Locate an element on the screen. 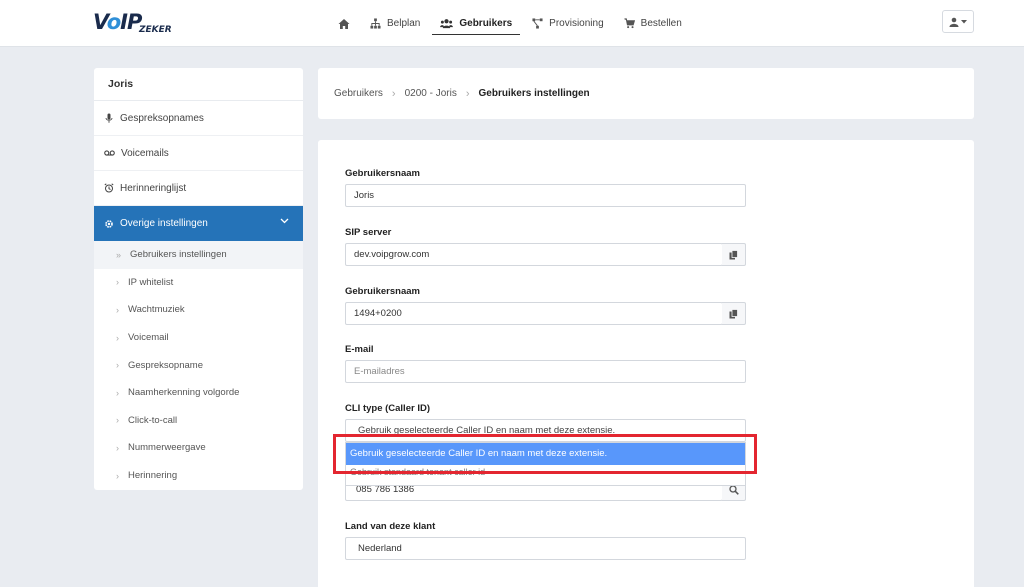 The width and height of the screenshot is (1024, 587). sidebar-subitem-label: Herinnering is located at coordinates (153, 476).